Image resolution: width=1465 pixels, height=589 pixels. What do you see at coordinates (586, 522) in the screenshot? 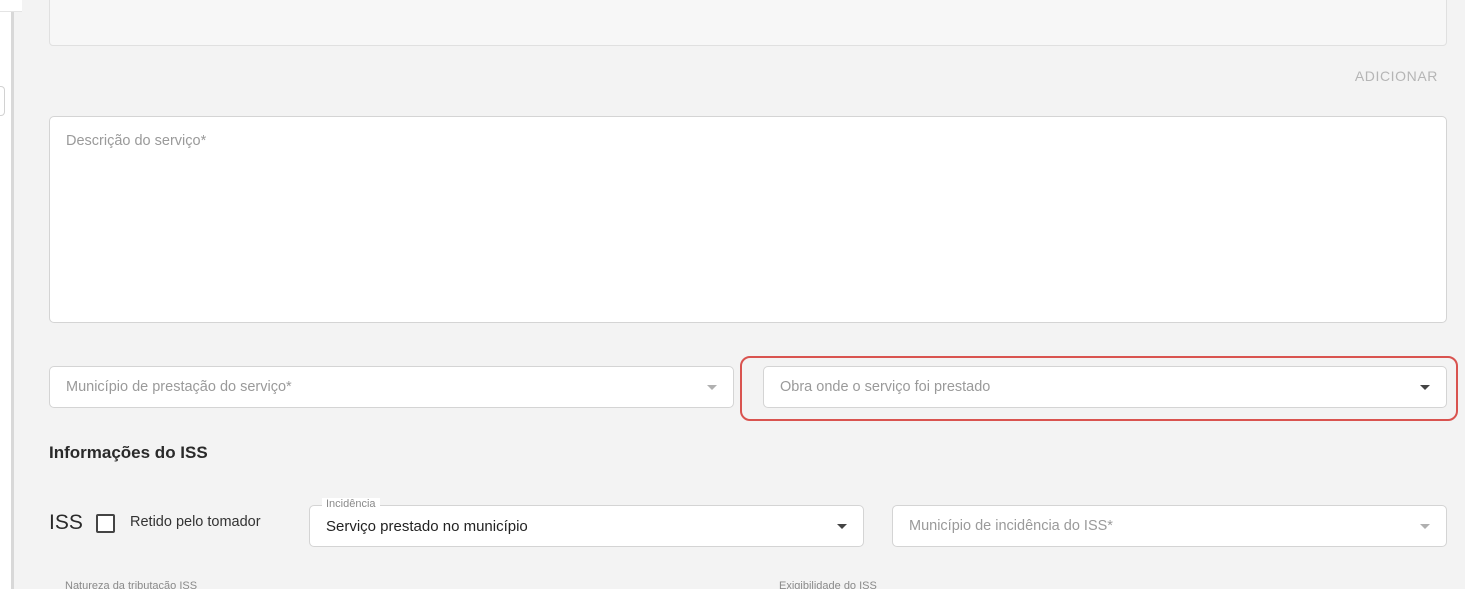
I see `incidence-select: Incidência Serviço prestado no município` at bounding box center [586, 522].